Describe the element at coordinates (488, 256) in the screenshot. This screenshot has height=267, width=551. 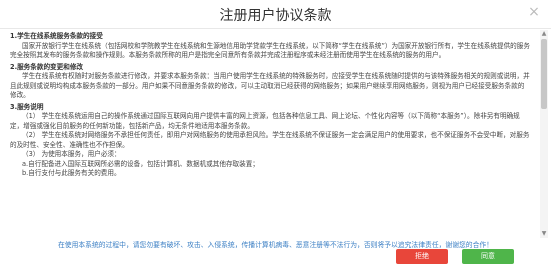
I see `agree-button: 同意` at that location.